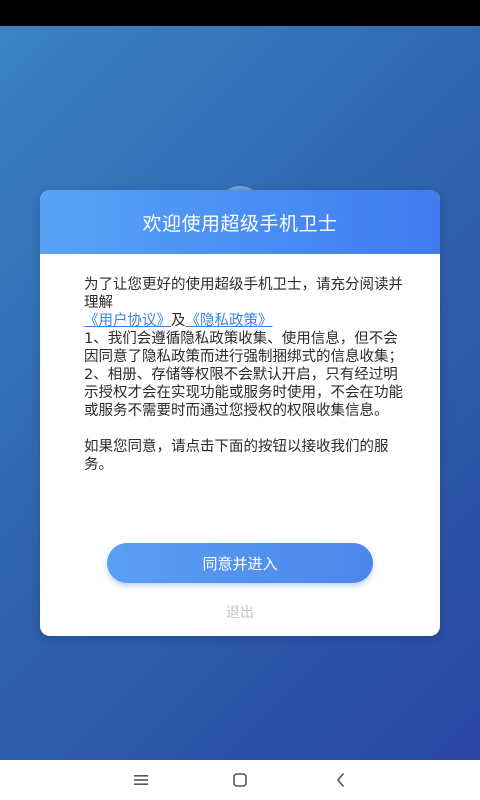 This screenshot has height=800, width=480. I want to click on home-icon, so click(240, 780).